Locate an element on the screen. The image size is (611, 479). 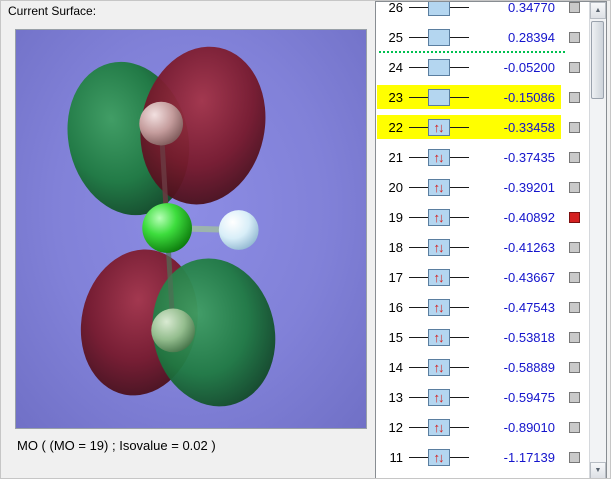
orbital-number: 12 is located at coordinates (395, 427).